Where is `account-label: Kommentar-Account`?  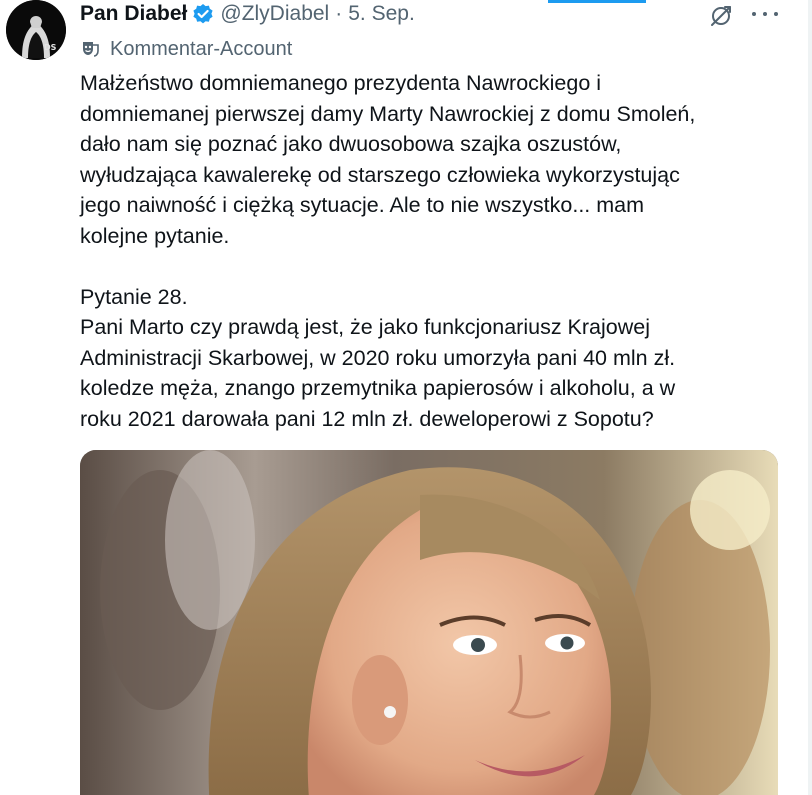 account-label: Kommentar-Account is located at coordinates (201, 48).